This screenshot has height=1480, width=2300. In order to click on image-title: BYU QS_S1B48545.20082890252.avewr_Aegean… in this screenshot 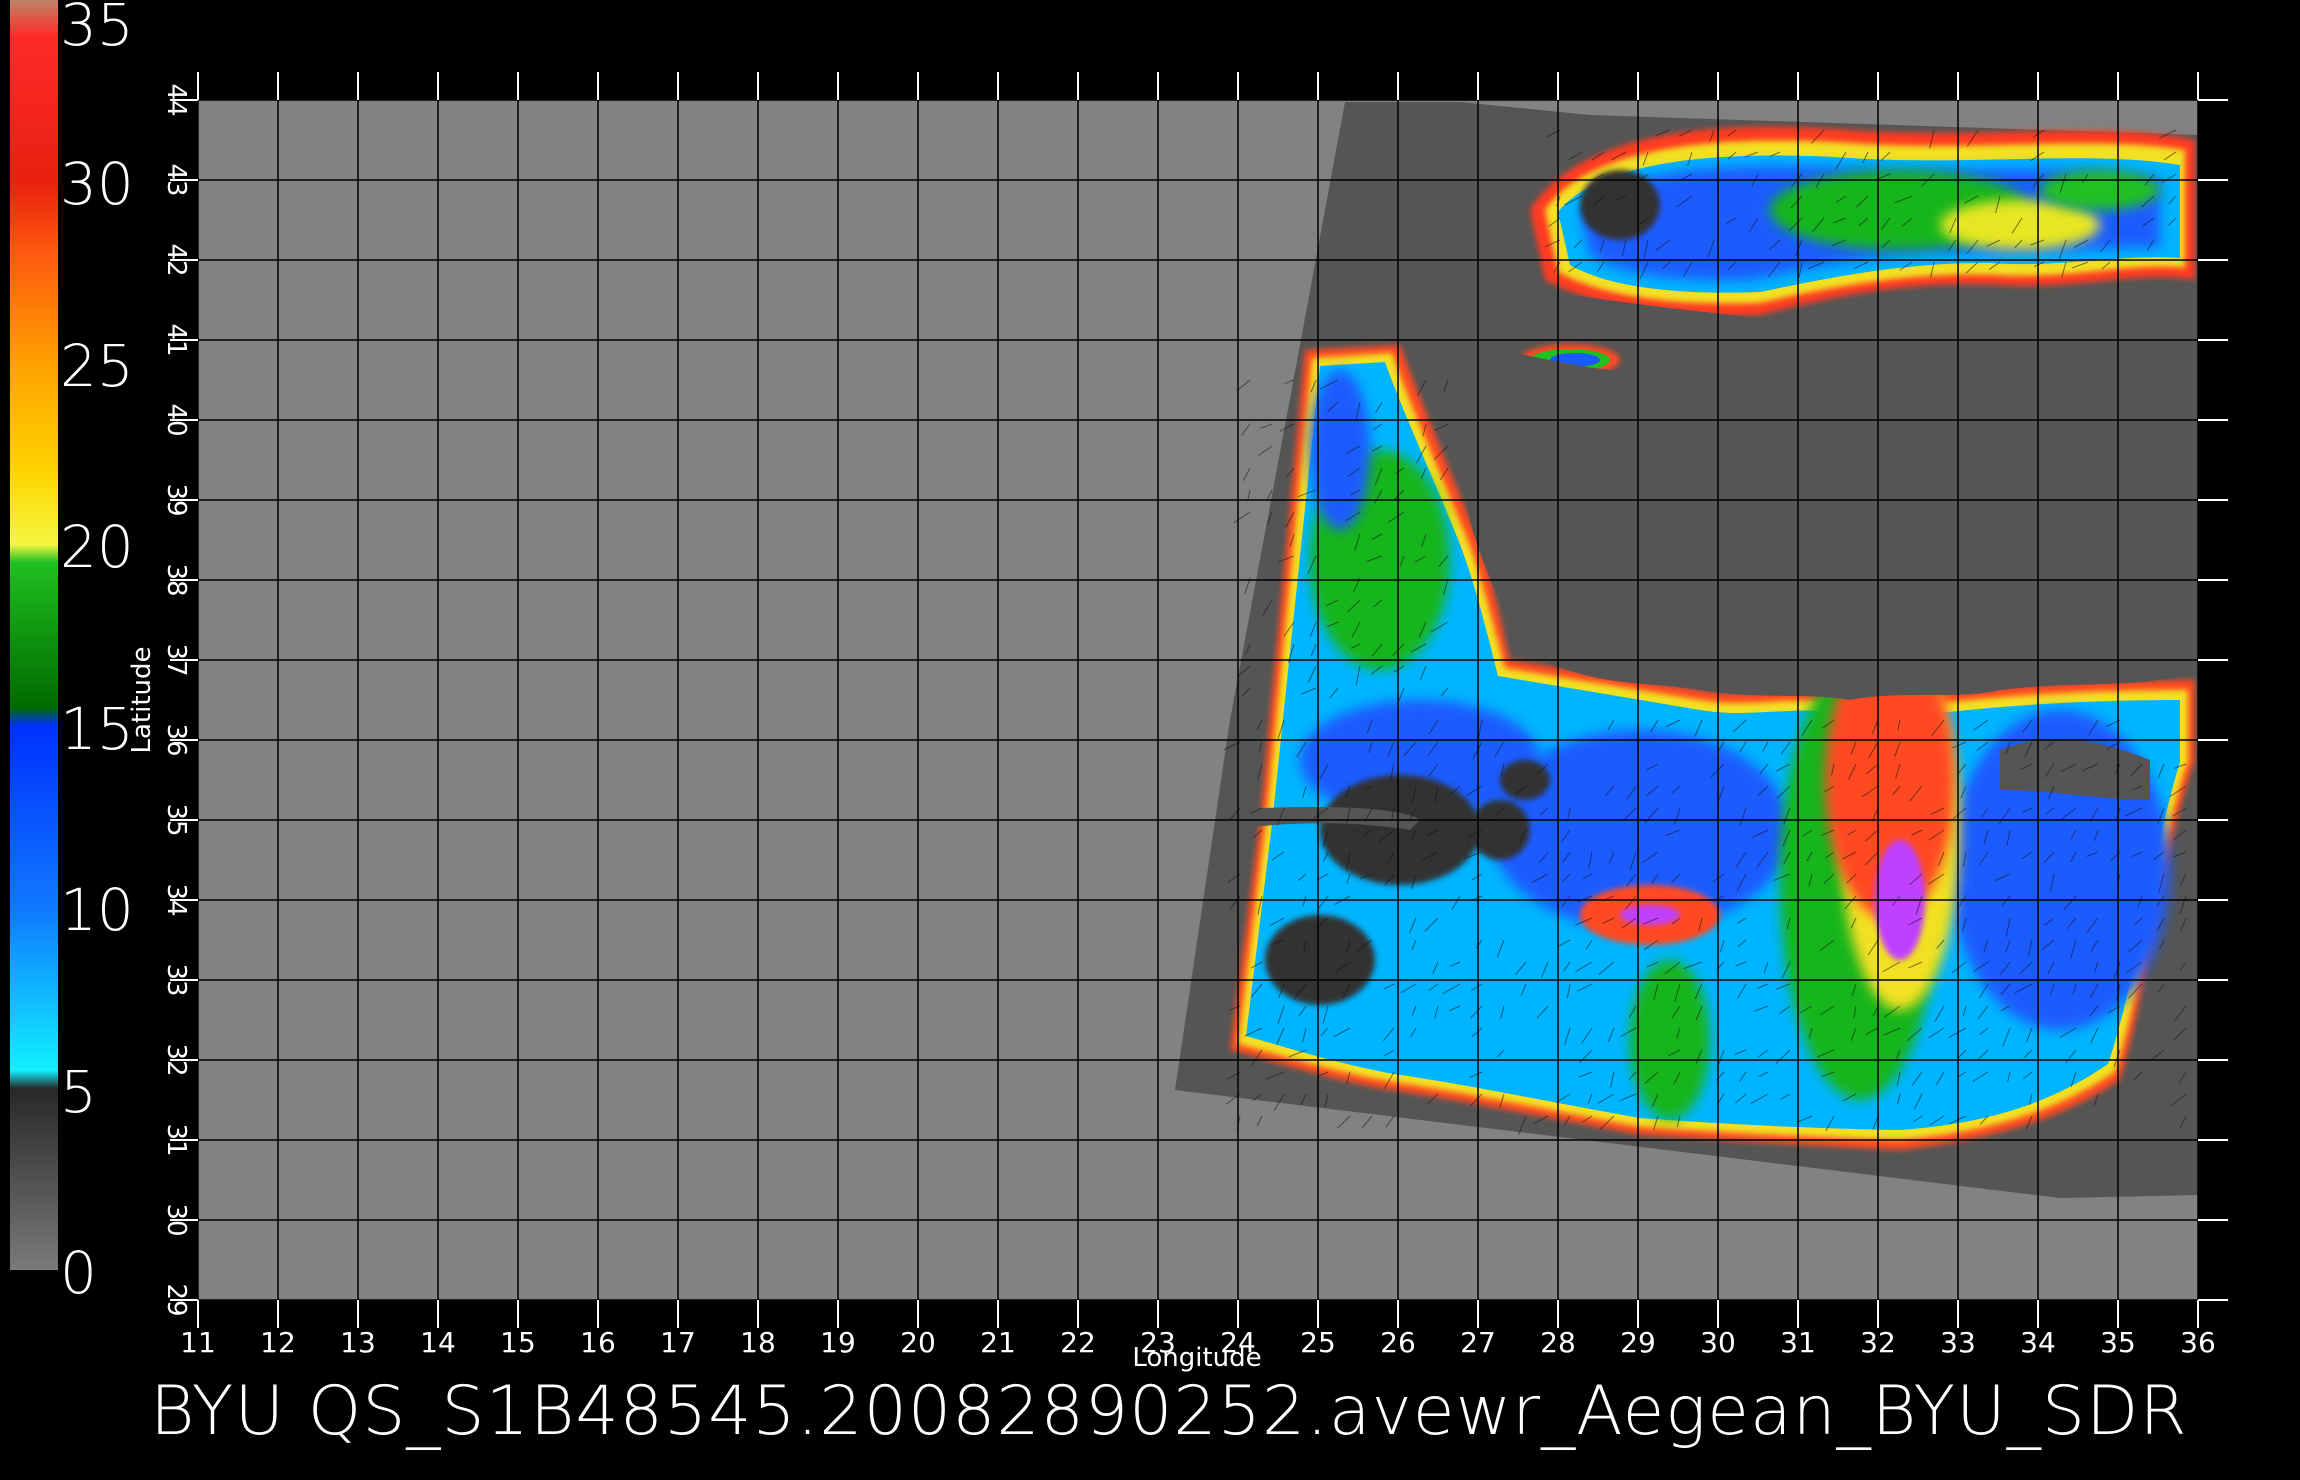, I will do `click(1169, 1411)`.